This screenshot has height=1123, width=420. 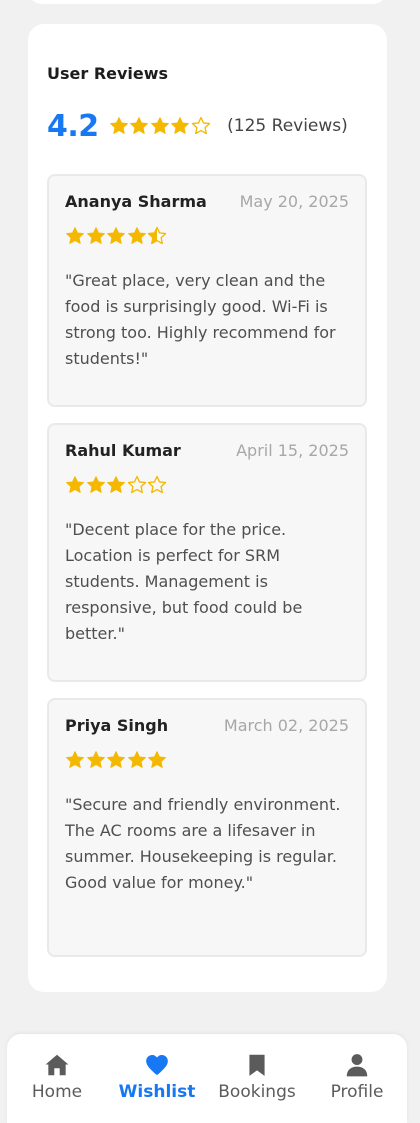 What do you see at coordinates (157, 1077) in the screenshot?
I see `nav-item-wishlist: Wishlist` at bounding box center [157, 1077].